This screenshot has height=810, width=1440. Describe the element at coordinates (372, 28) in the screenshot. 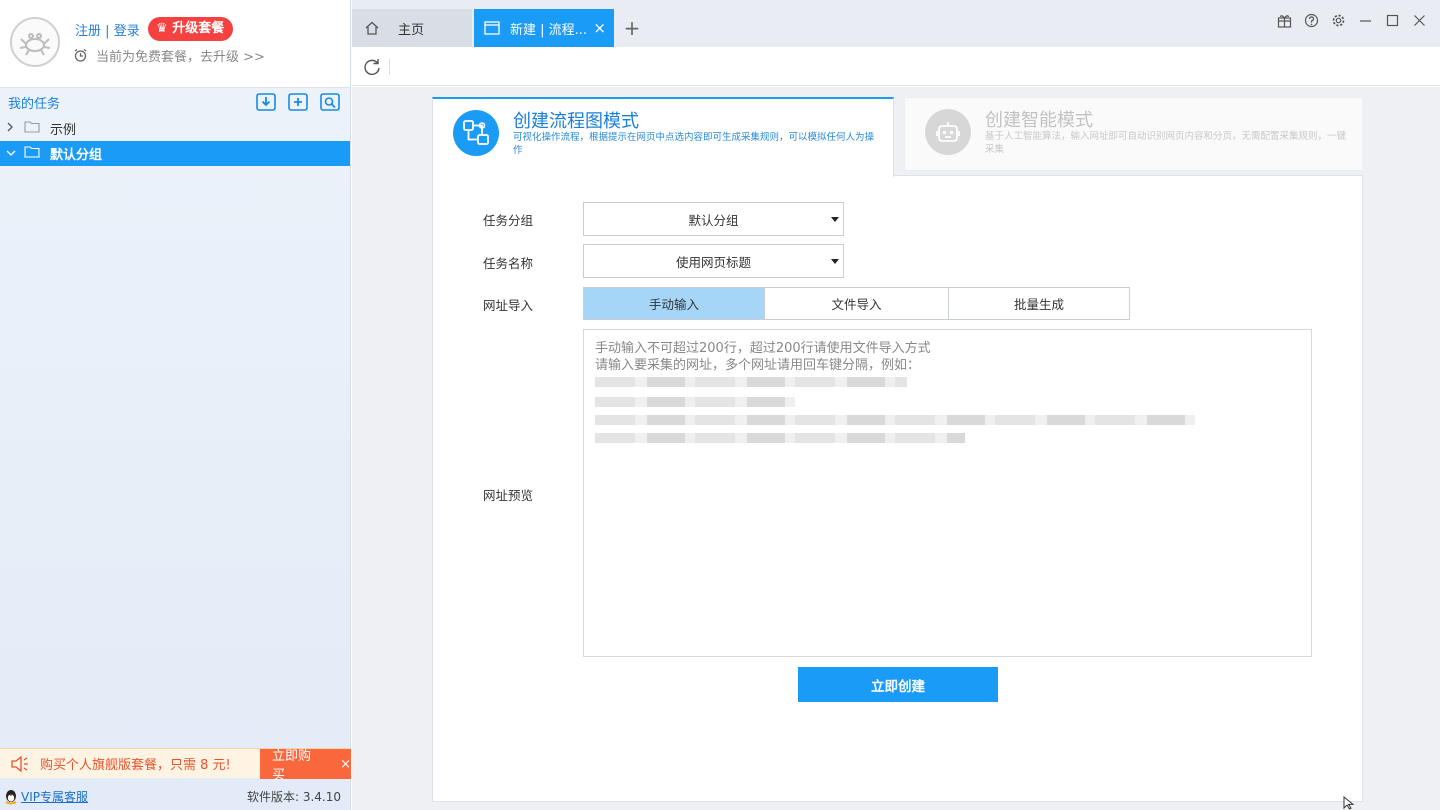

I see `home-icon` at that location.